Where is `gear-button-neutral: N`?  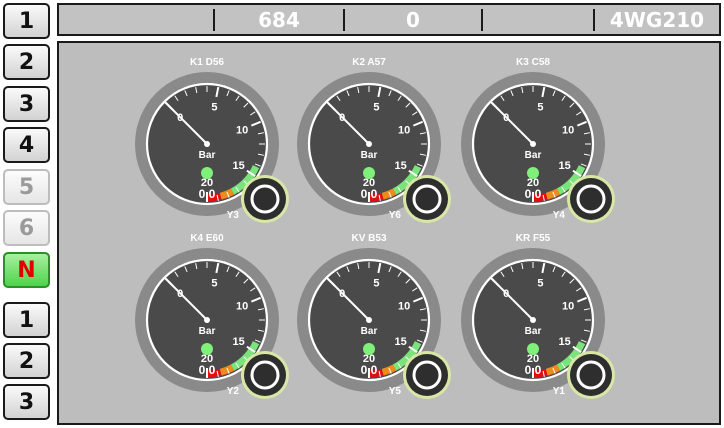 gear-button-neutral: N is located at coordinates (26, 270).